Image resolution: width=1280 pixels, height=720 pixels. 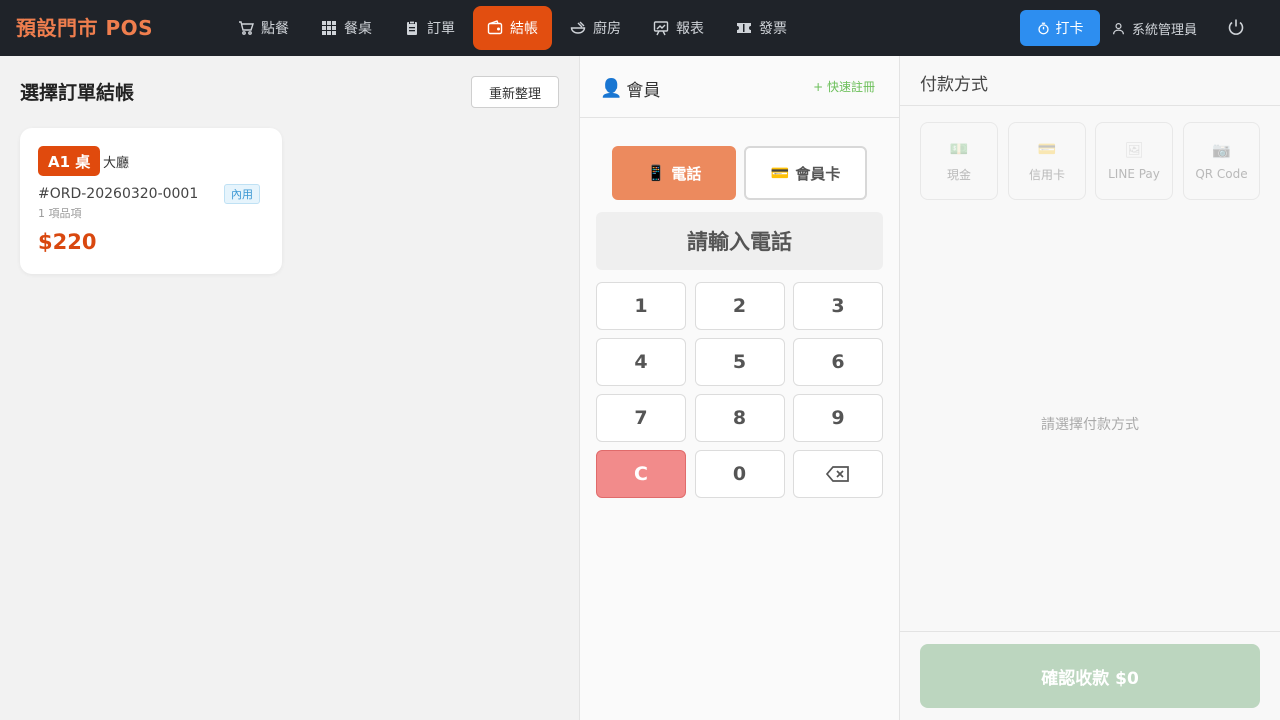 I want to click on numeric-keypad: 1 2 3 4 5 6 7 8 9 C 0, so click(x=739, y=390).